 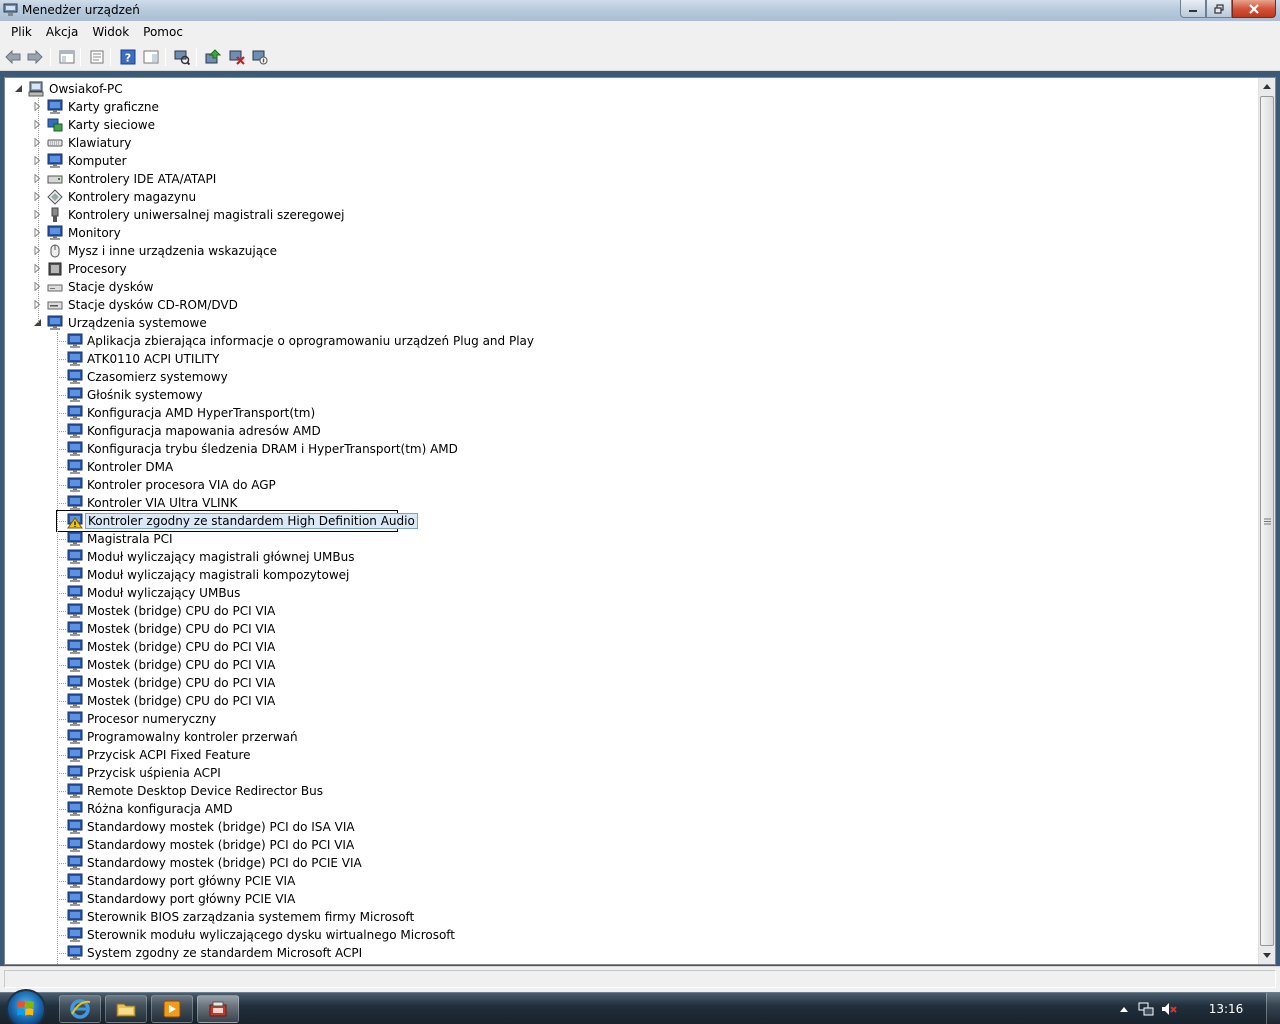 What do you see at coordinates (1219, 9) in the screenshot?
I see `maximize-button` at bounding box center [1219, 9].